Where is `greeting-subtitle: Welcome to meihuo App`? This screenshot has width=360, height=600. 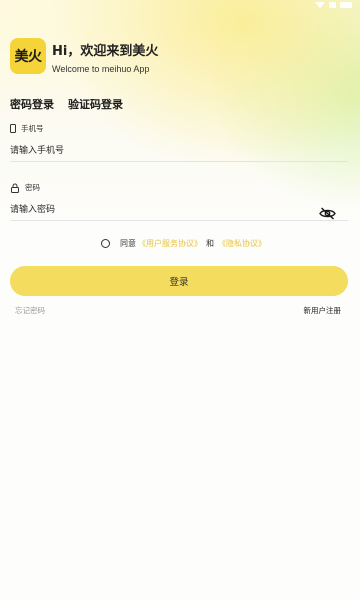
greeting-subtitle: Welcome to meihuo App is located at coordinates (101, 69).